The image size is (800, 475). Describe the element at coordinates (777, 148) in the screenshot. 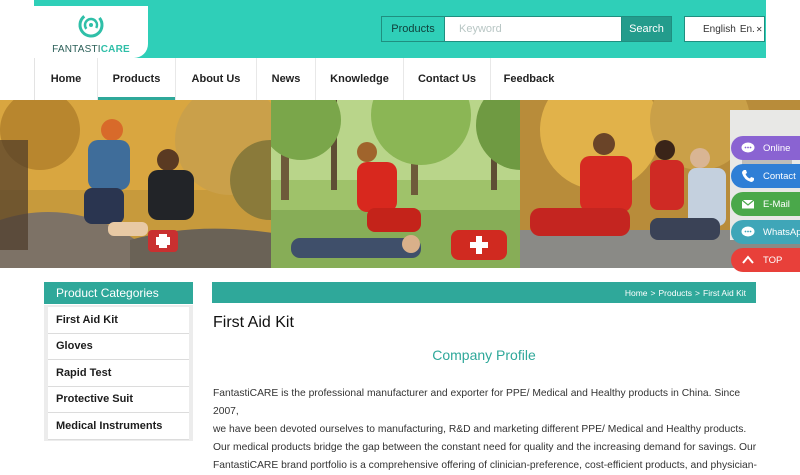

I see `online-label: Online` at that location.